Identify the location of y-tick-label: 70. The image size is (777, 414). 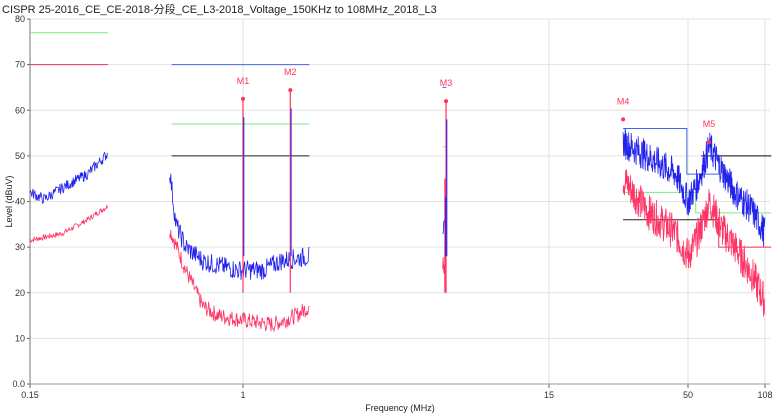
(20, 65).